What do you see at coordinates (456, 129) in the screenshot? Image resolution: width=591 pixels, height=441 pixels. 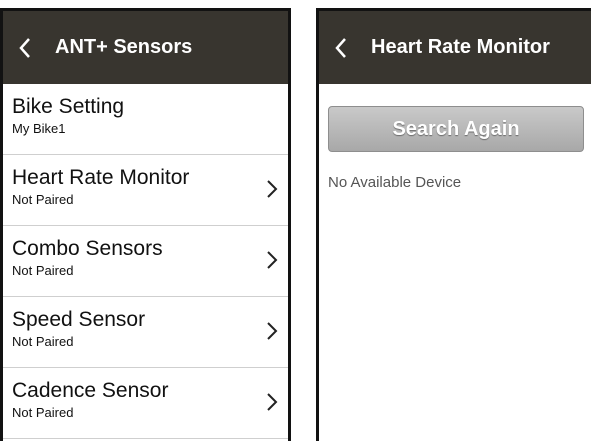 I see `search-again-button: Search Again` at bounding box center [456, 129].